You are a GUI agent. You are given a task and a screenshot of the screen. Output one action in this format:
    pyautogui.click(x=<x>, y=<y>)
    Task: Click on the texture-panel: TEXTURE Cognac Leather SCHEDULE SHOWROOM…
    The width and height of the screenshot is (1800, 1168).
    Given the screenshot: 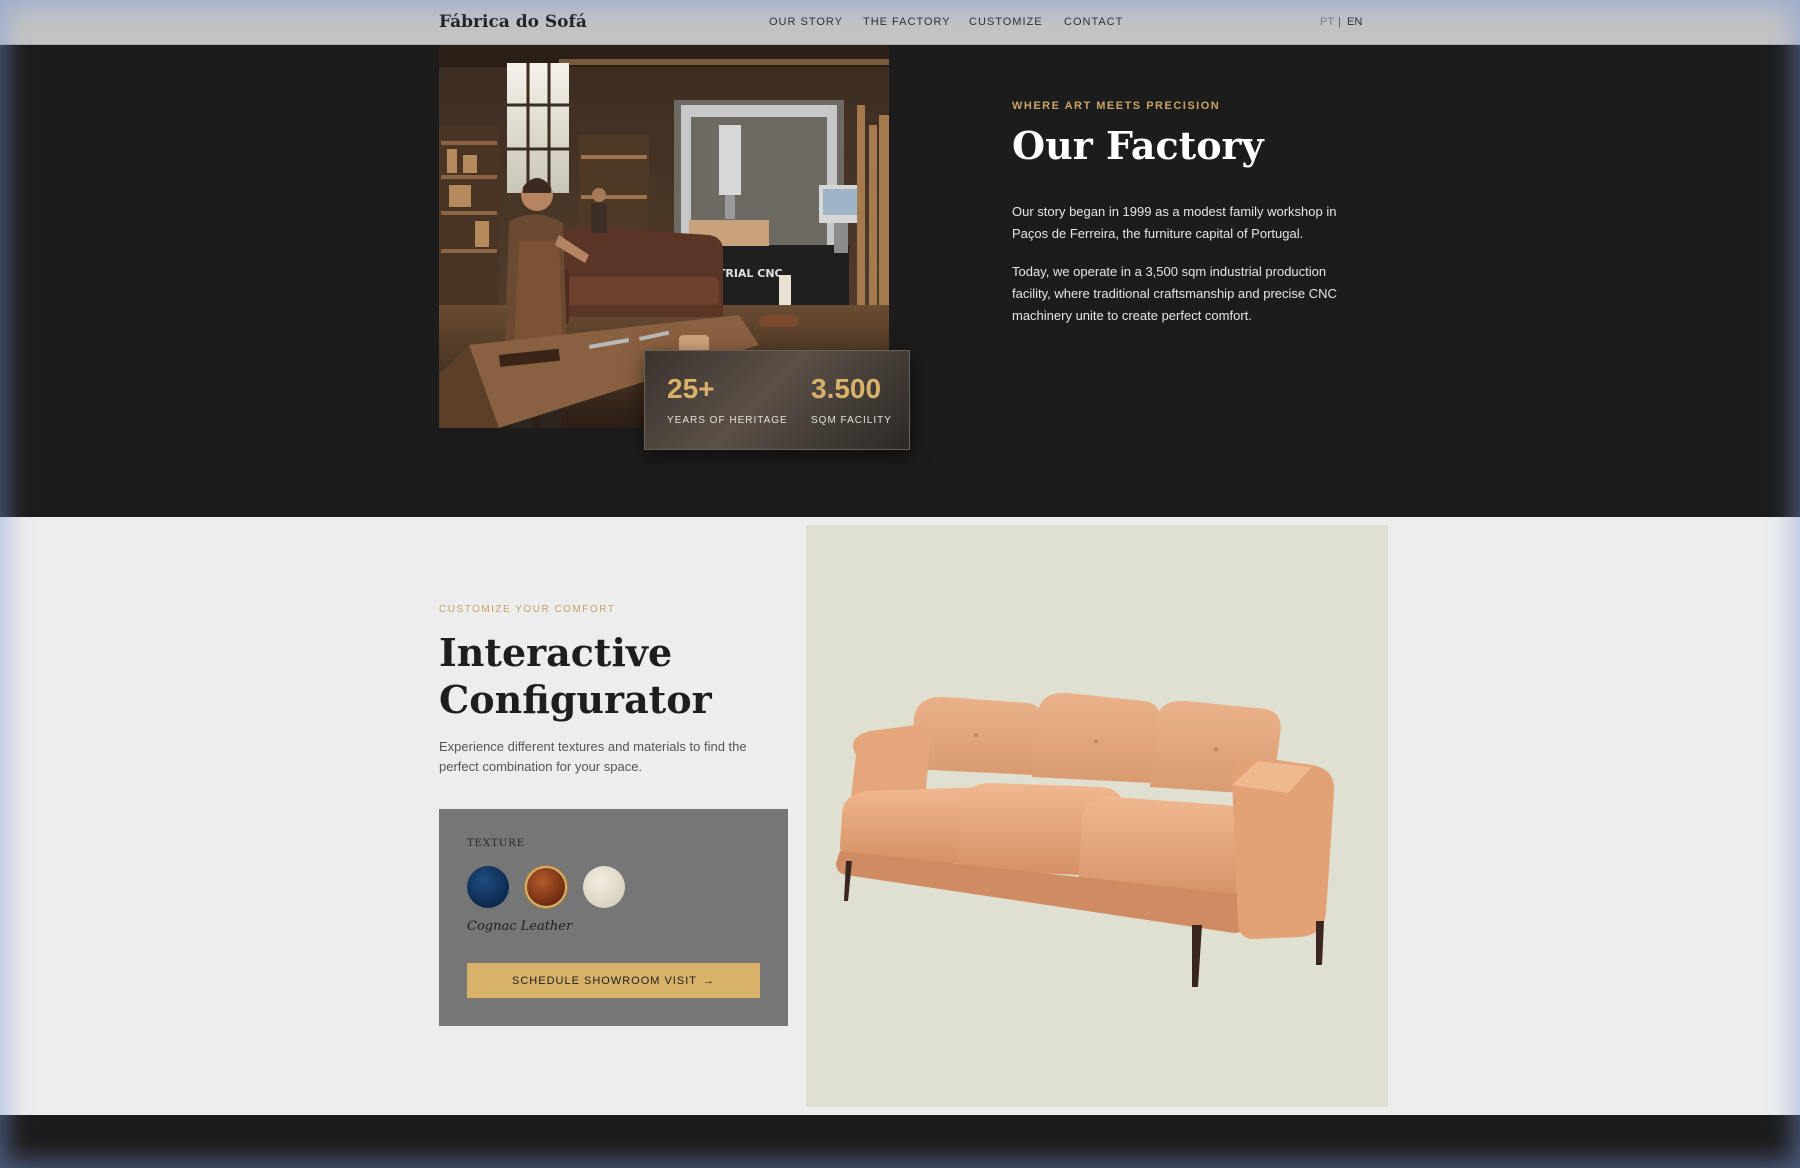 What is the action you would take?
    pyautogui.click(x=613, y=917)
    